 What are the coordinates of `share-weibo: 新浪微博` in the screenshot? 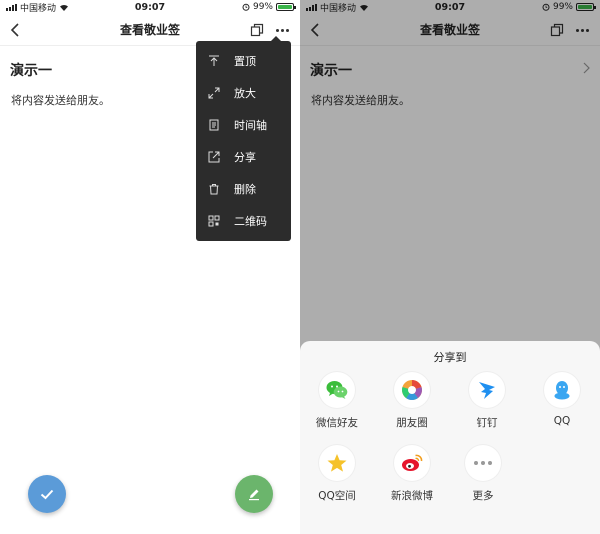 It's located at (412, 474).